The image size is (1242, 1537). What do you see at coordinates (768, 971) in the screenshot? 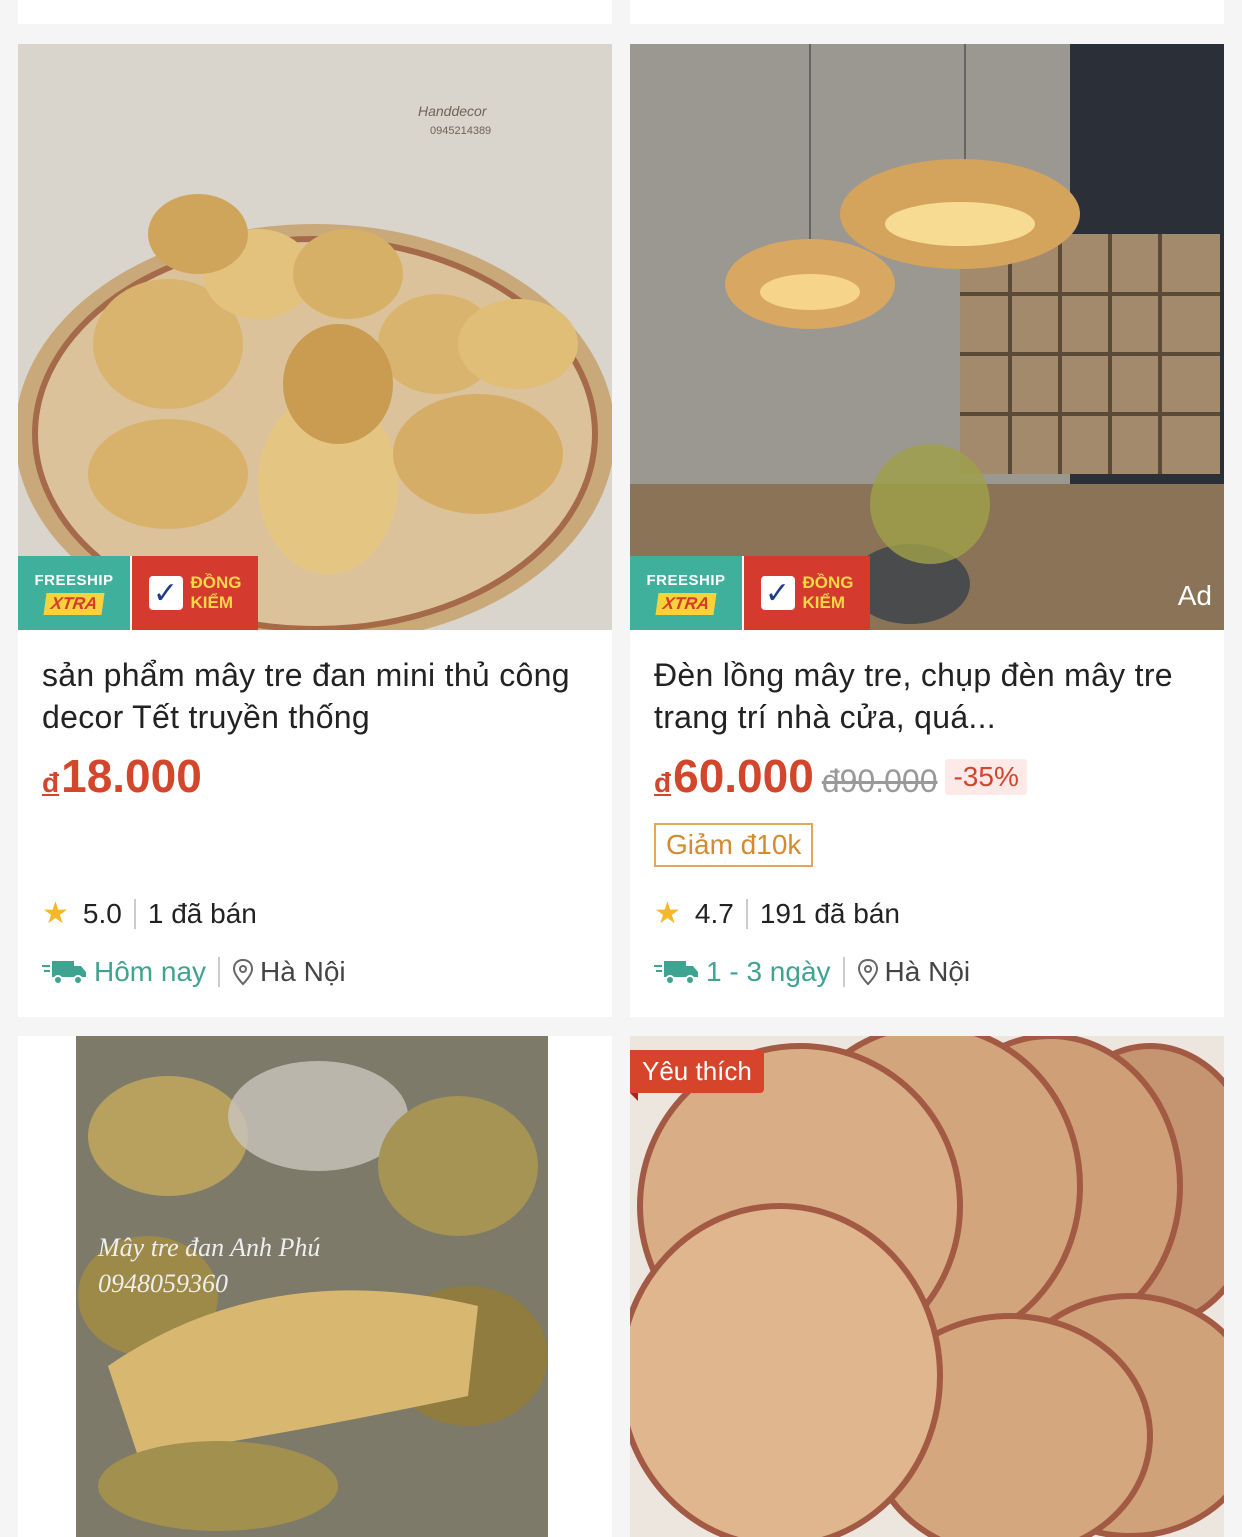
I see `delivery-time: 1 - 3 ngày` at bounding box center [768, 971].